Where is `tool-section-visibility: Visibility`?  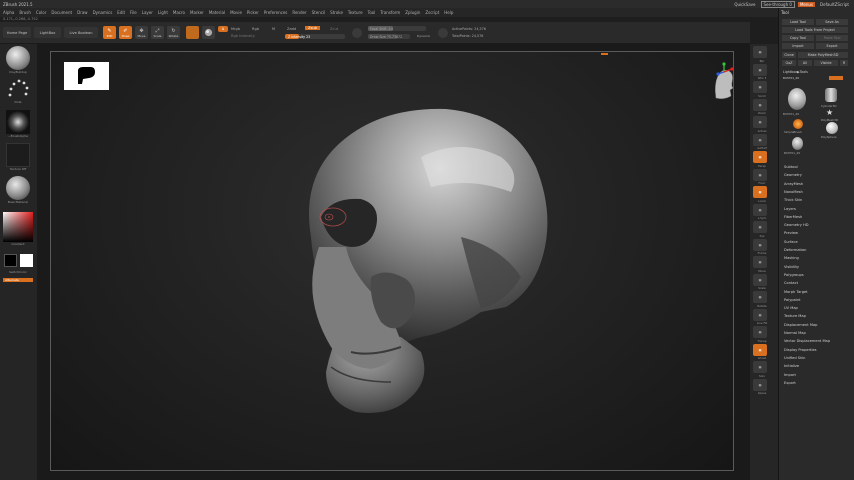 tool-section-visibility: Visibility is located at coordinates (791, 267).